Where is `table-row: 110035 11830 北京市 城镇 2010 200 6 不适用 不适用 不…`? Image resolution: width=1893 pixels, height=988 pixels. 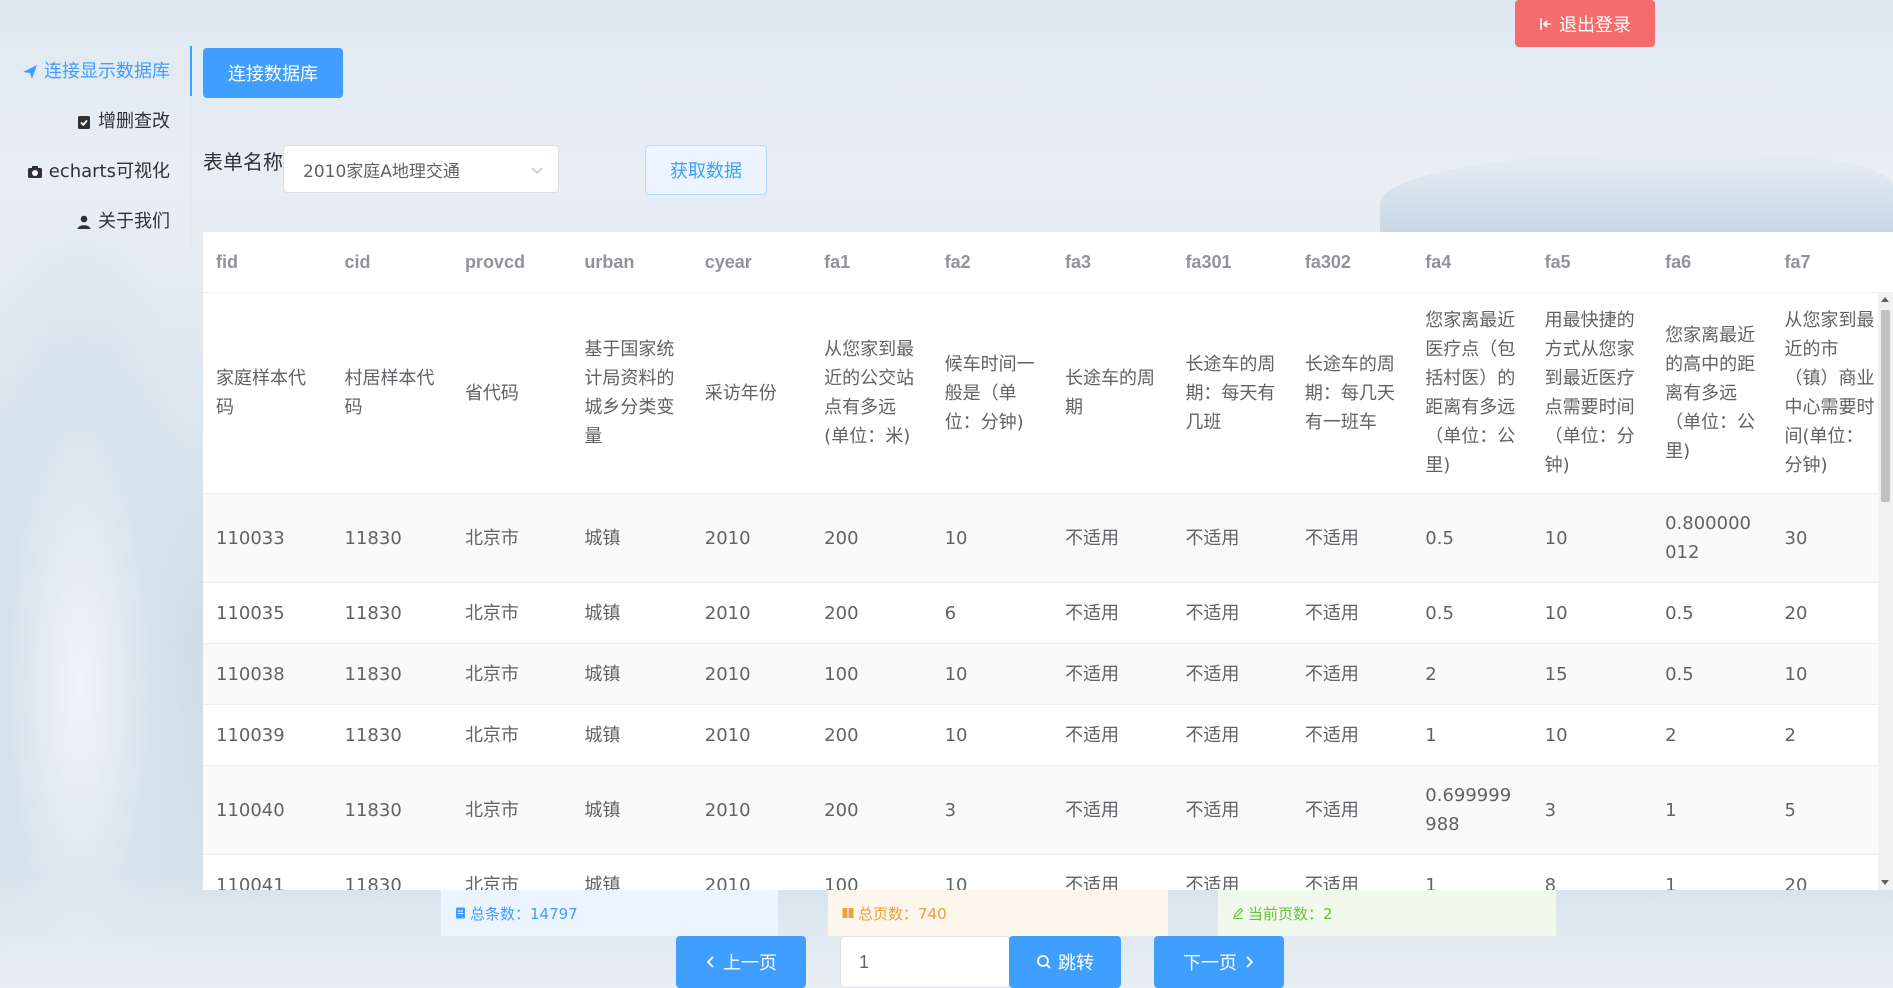 table-row: 110035 11830 北京市 城镇 2010 200 6 不适用 不适用 不… is located at coordinates (1048, 613).